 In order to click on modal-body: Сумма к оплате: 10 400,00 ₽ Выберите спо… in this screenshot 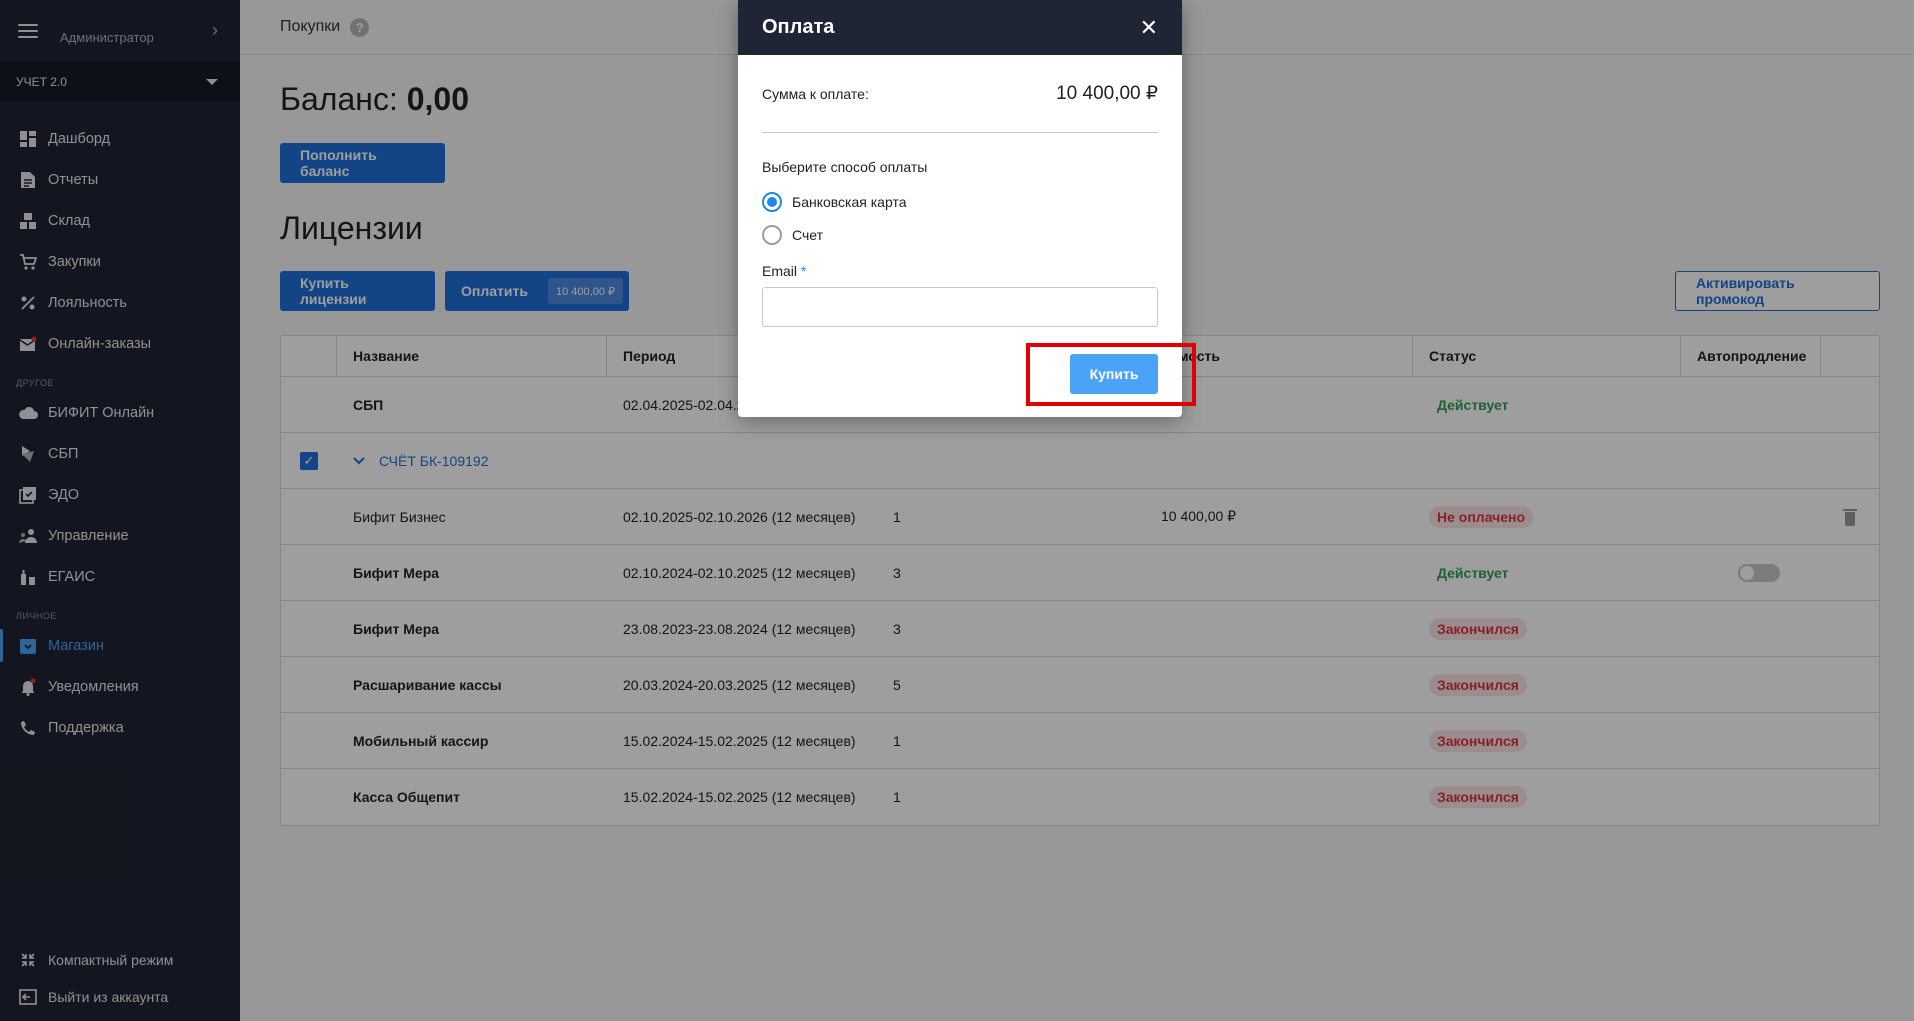, I will do `click(960, 191)`.